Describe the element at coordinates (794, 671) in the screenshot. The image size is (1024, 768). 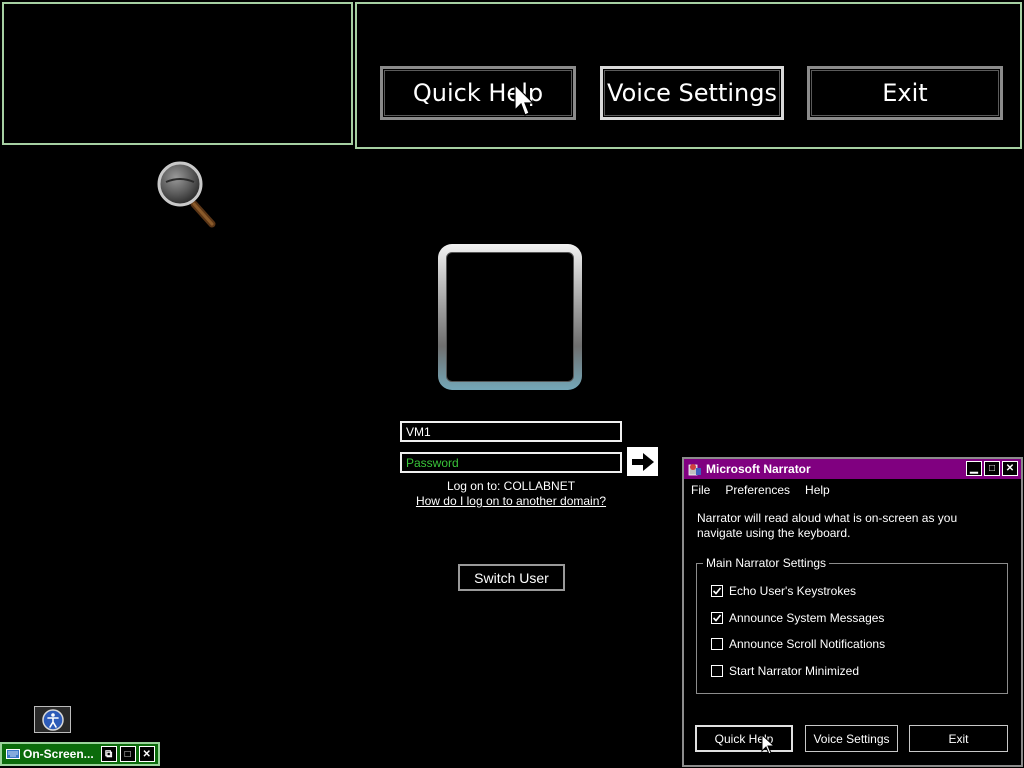
I see `option-label: Start Narrator Minimized` at that location.